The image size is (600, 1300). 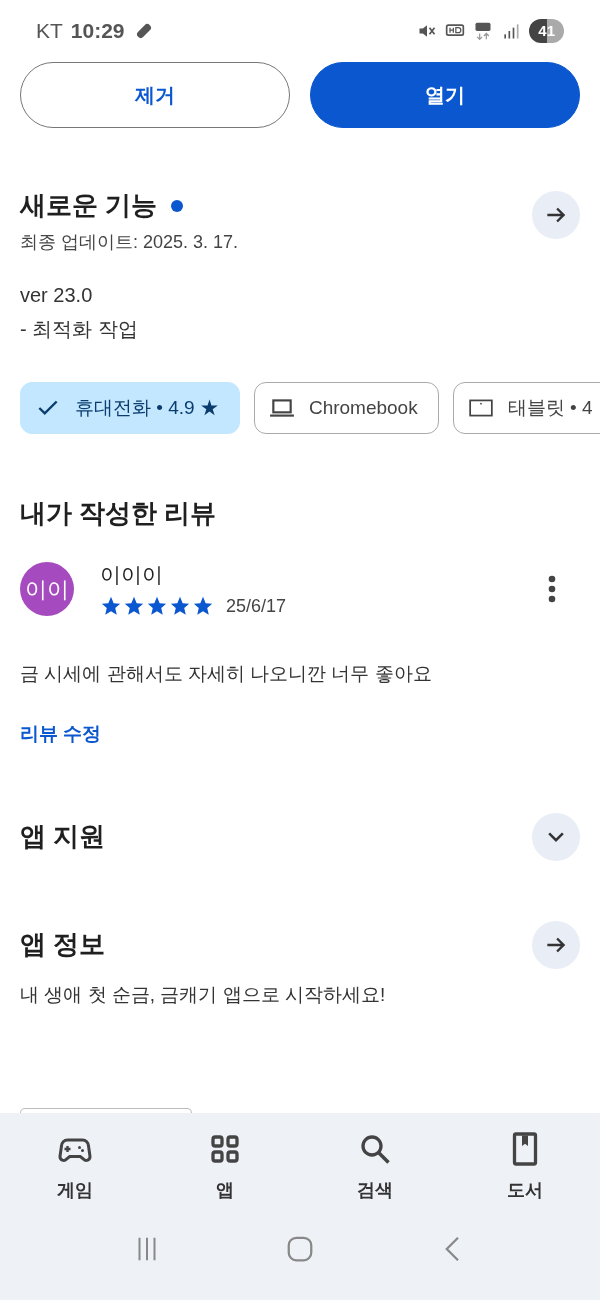 What do you see at coordinates (97, 31) in the screenshot?
I see `clock-time: 10:29` at bounding box center [97, 31].